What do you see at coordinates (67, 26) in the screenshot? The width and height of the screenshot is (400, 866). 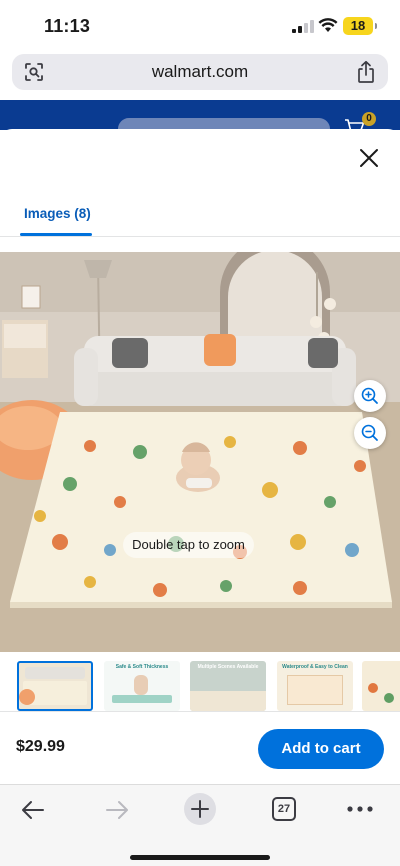 I see `status-time: 11:13` at bounding box center [67, 26].